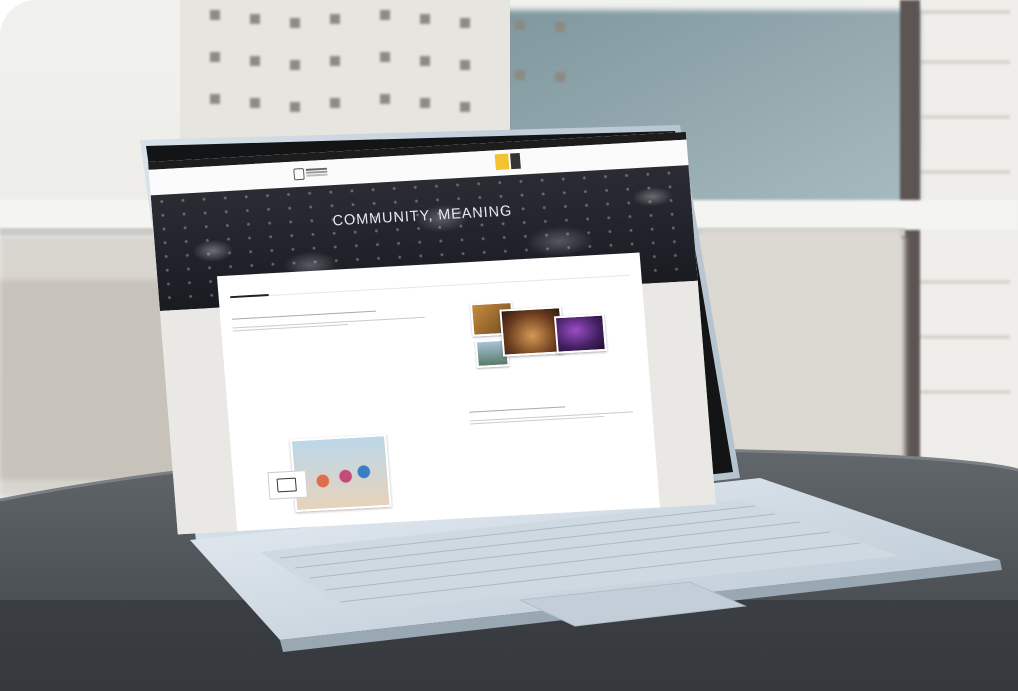  I want to click on site-logo, so click(311, 173).